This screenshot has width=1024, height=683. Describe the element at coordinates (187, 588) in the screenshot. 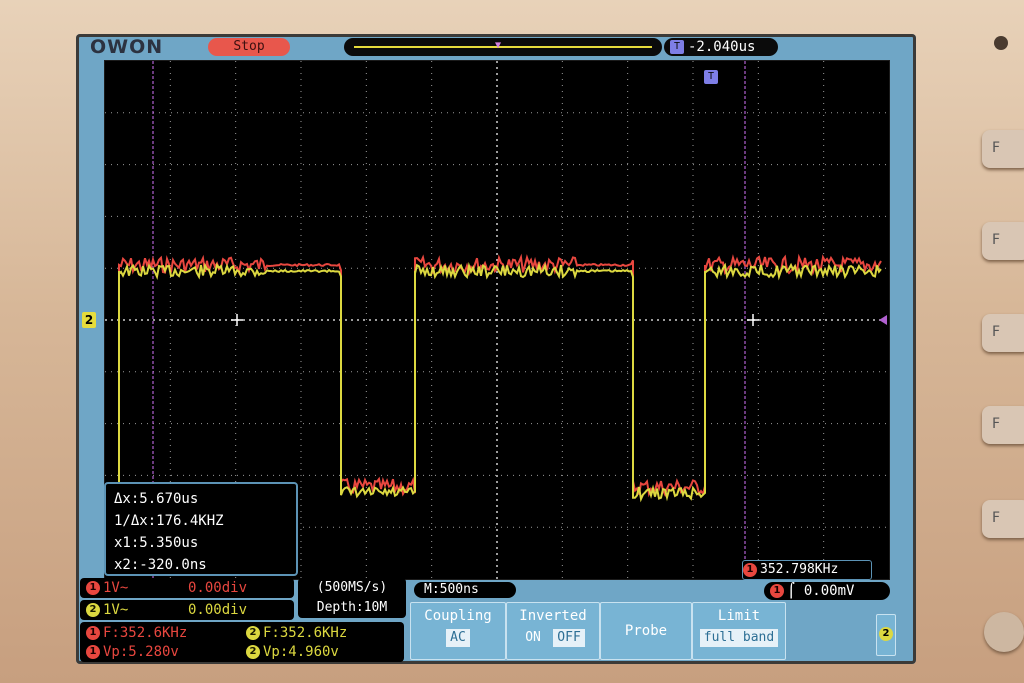

I see `ch1-settings: 1 1V~ 0.00div` at that location.